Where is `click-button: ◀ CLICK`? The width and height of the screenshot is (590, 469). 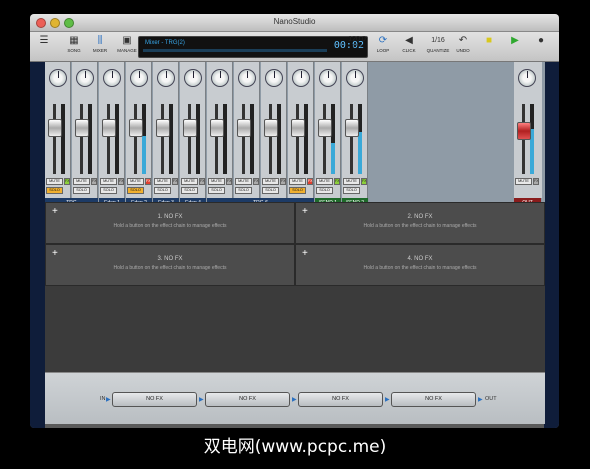
click-button: ◀ CLICK is located at coordinates (409, 47).